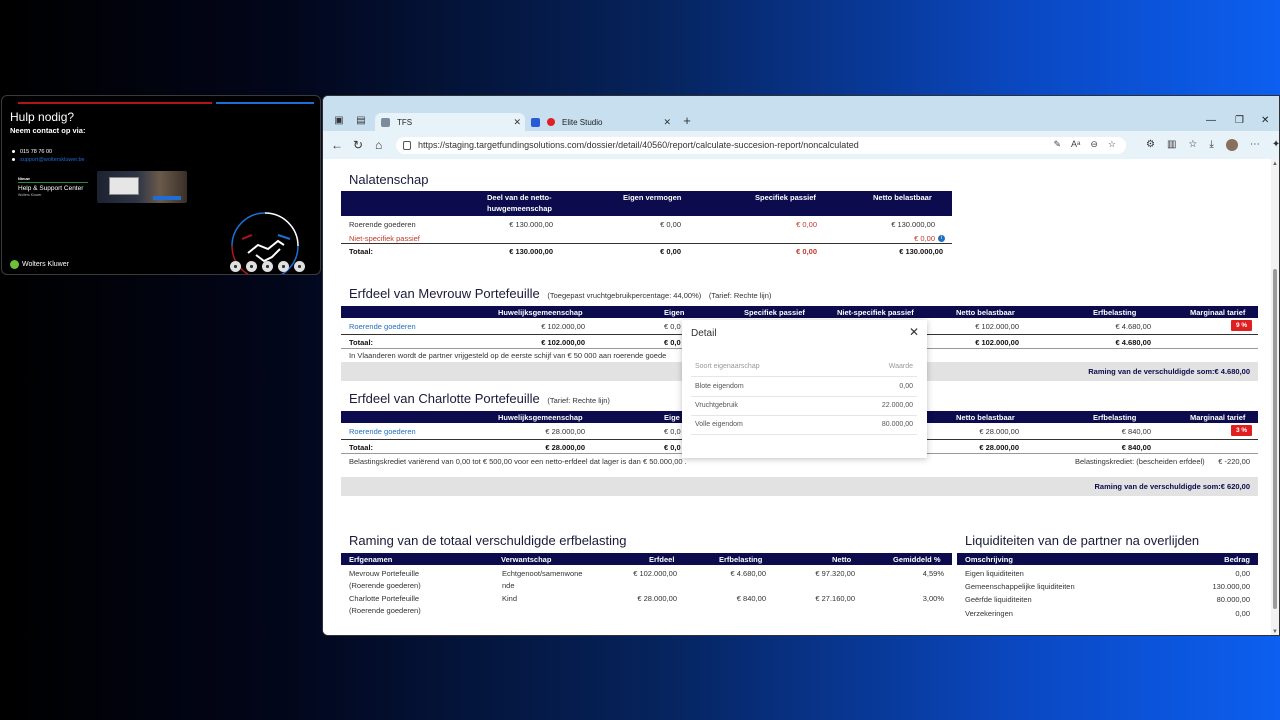 This screenshot has height=720, width=1280. I want to click on contact-phone: 015 78 76 00, so click(48, 152).